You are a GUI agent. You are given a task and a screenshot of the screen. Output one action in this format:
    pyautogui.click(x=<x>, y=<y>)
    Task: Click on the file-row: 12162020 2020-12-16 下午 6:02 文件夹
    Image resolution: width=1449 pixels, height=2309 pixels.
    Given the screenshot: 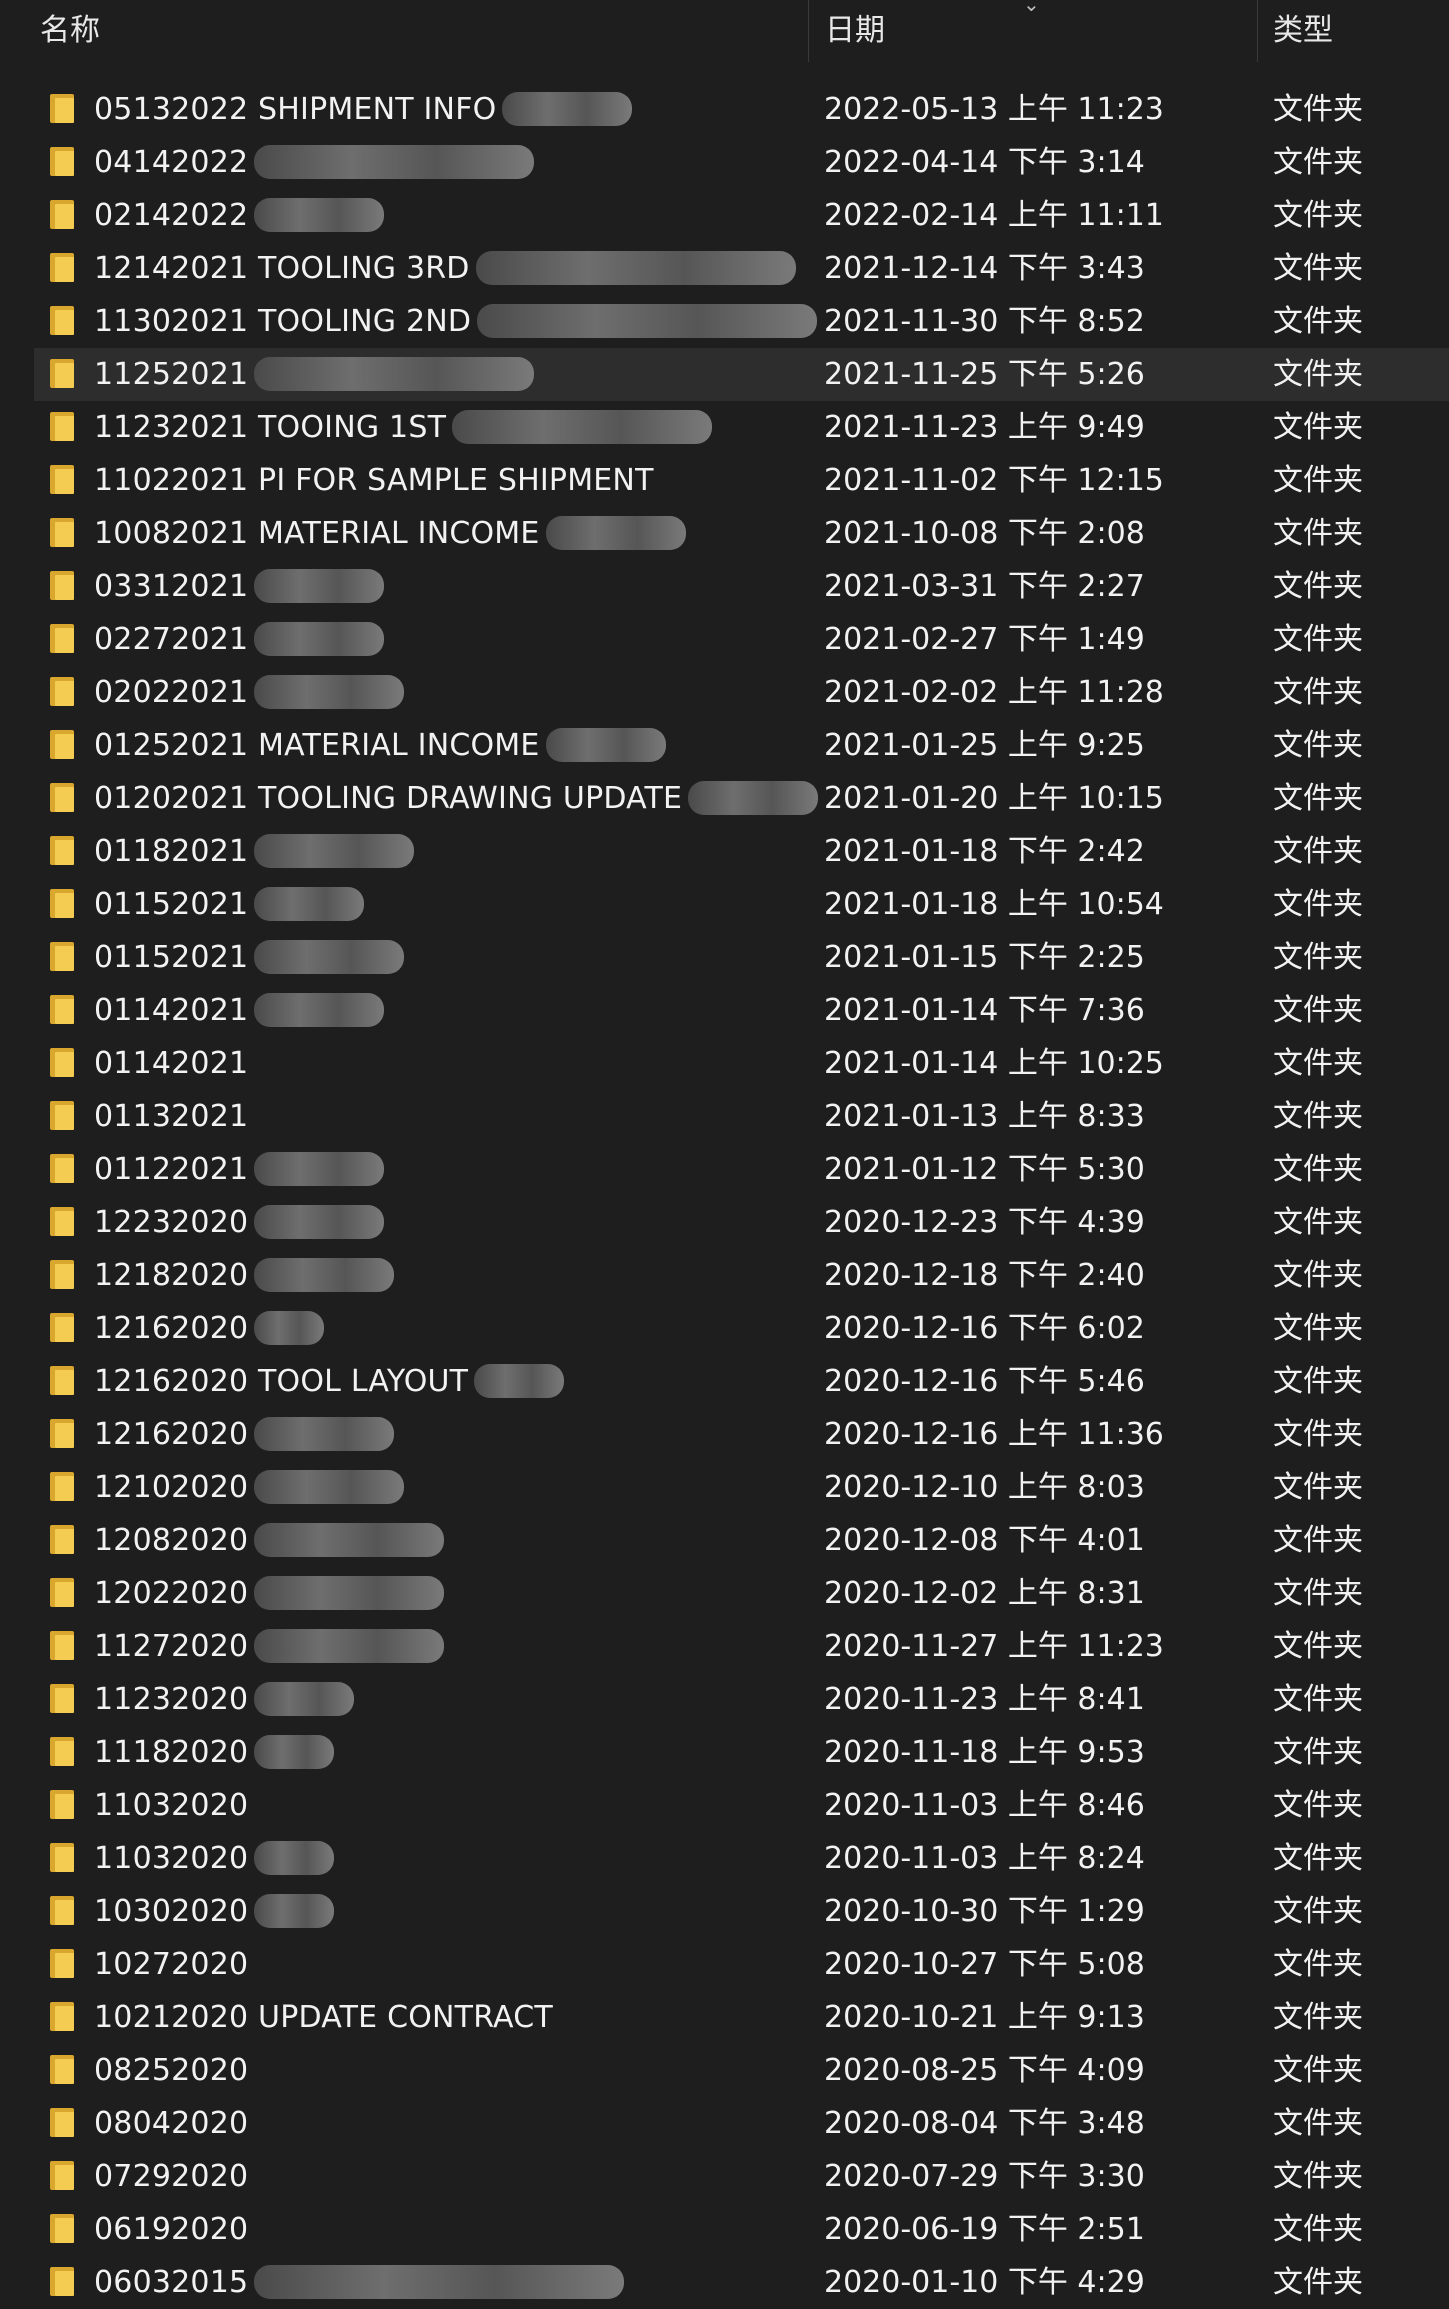 What is the action you would take?
    pyautogui.click(x=741, y=1328)
    